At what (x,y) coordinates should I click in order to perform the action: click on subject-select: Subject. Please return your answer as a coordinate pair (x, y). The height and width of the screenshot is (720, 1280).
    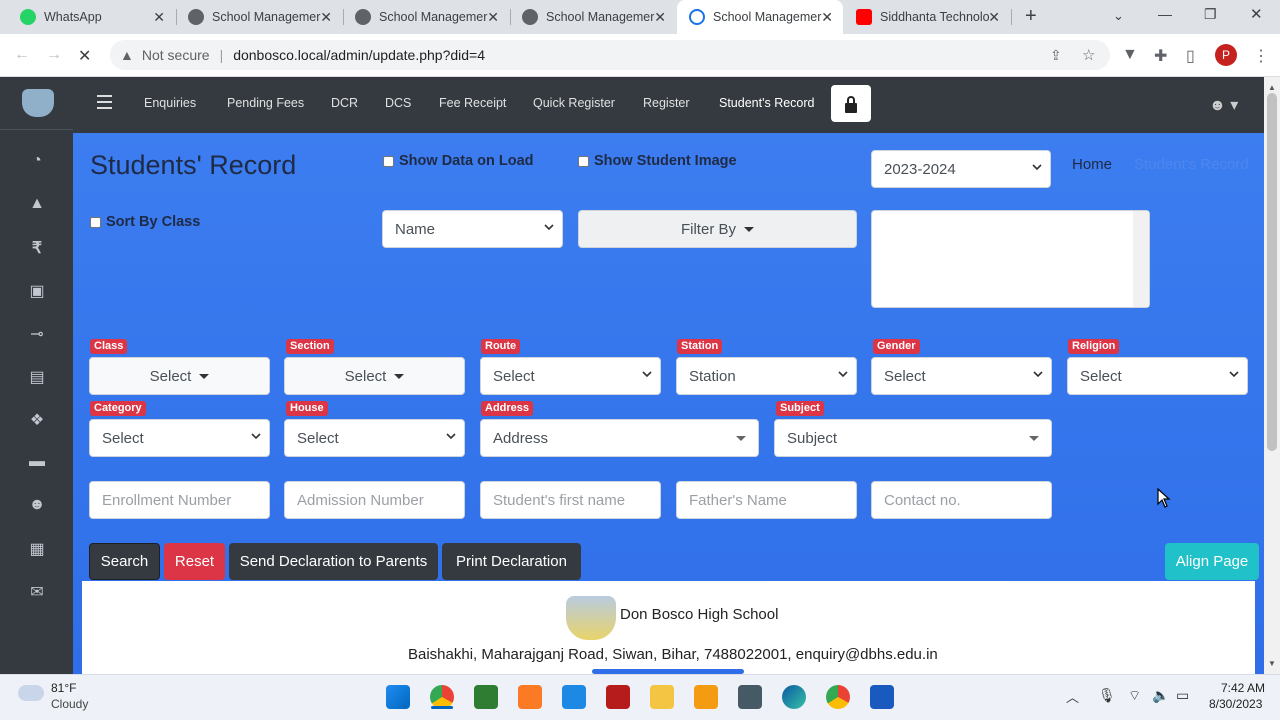
    Looking at the image, I should click on (913, 438).